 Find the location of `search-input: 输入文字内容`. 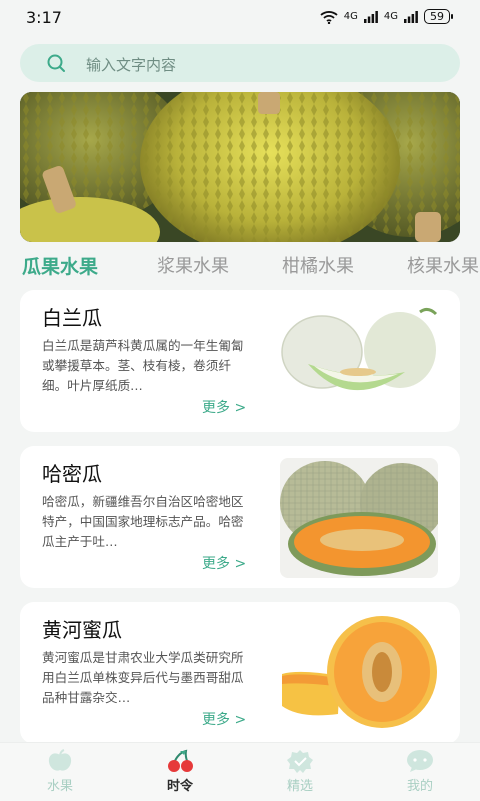

search-input: 输入文字内容 is located at coordinates (131, 64).